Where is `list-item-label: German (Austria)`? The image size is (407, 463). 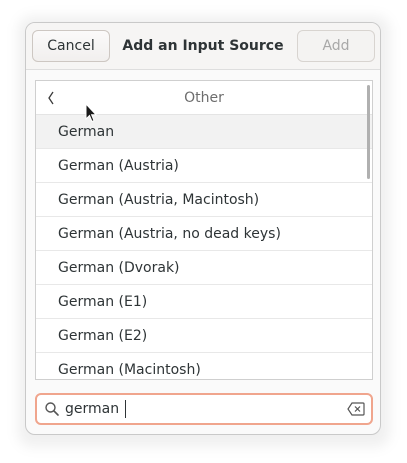
list-item-label: German (Austria) is located at coordinates (118, 165).